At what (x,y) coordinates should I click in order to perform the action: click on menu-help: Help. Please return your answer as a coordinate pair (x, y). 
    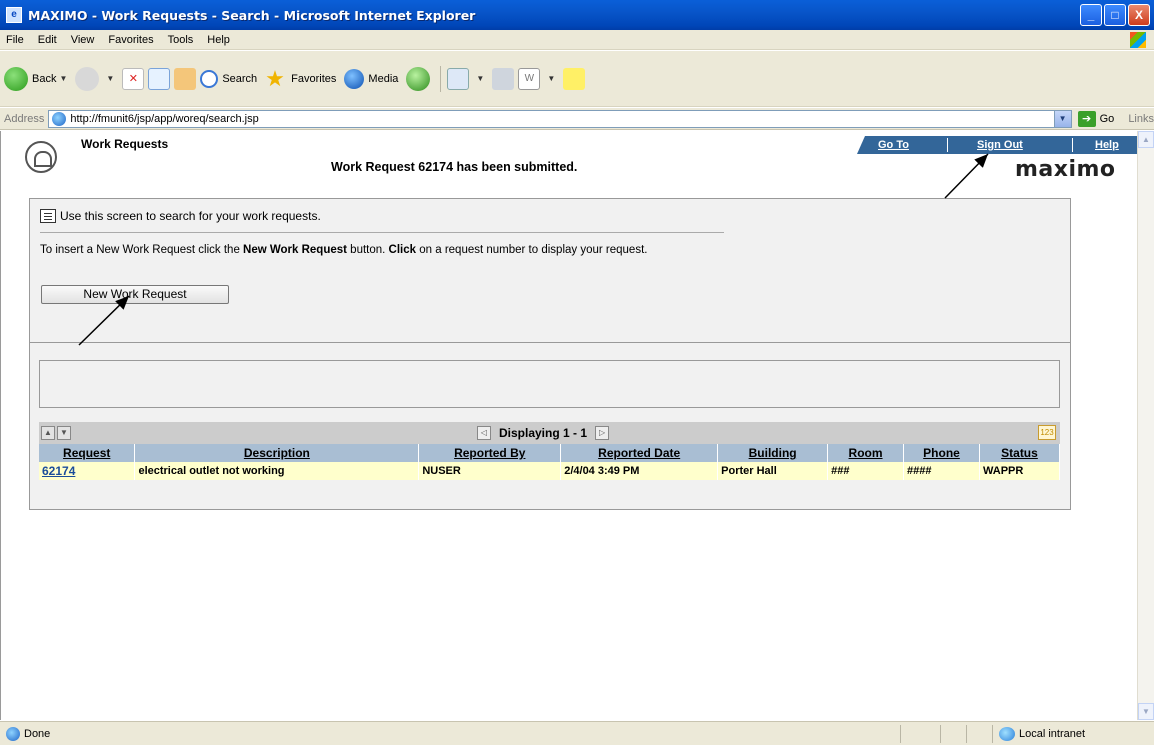
    Looking at the image, I should click on (218, 40).